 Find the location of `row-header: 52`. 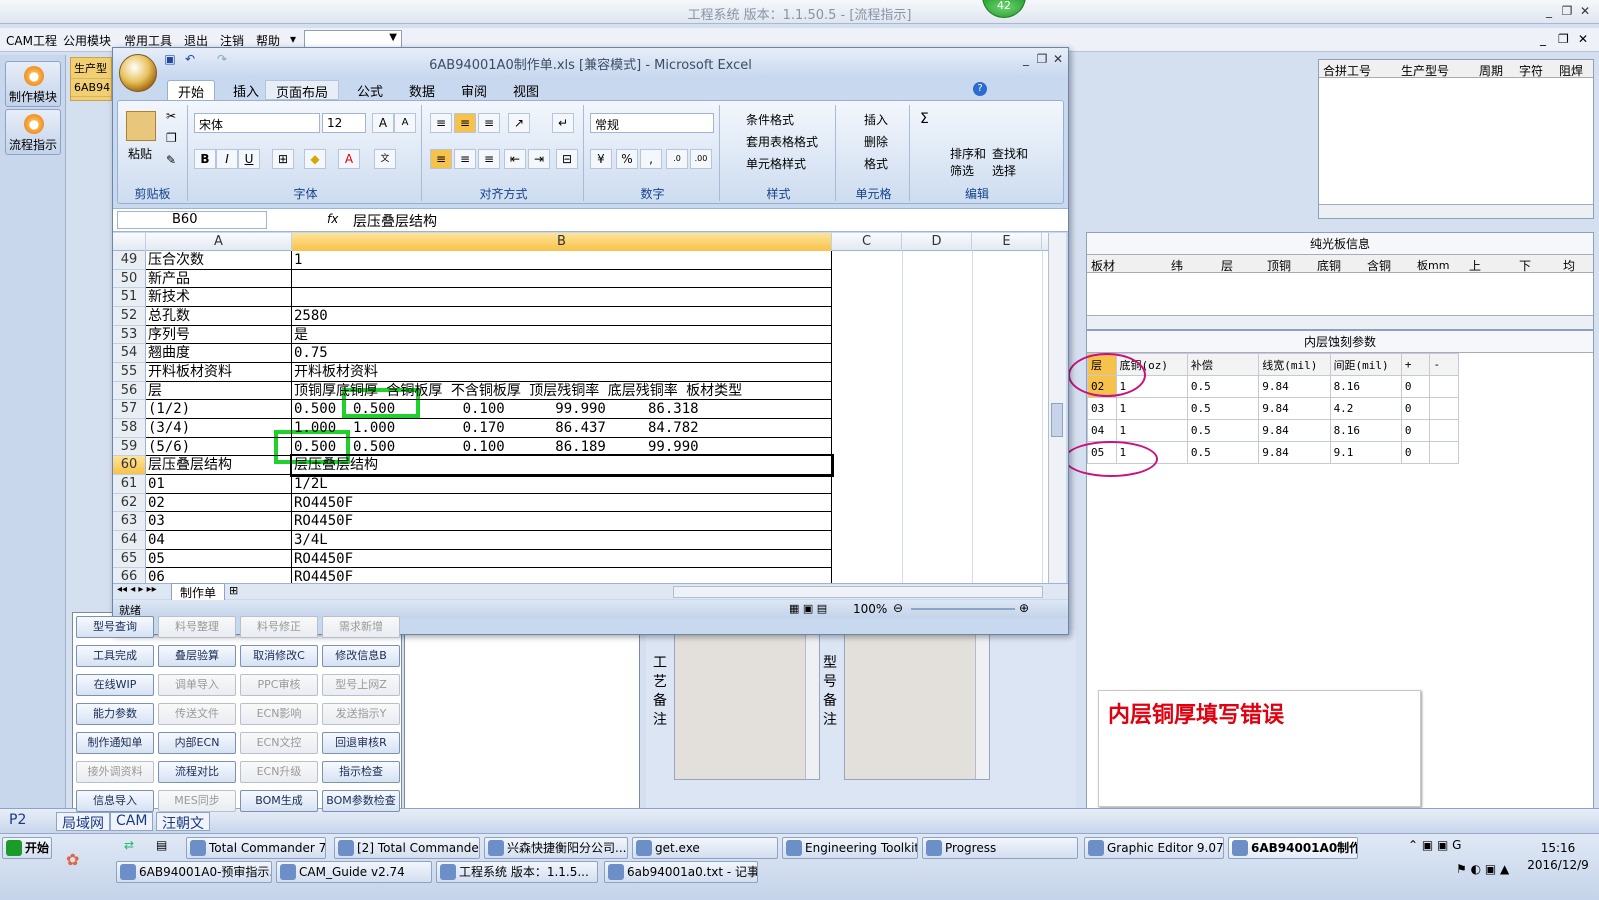

row-header: 52 is located at coordinates (129, 316).